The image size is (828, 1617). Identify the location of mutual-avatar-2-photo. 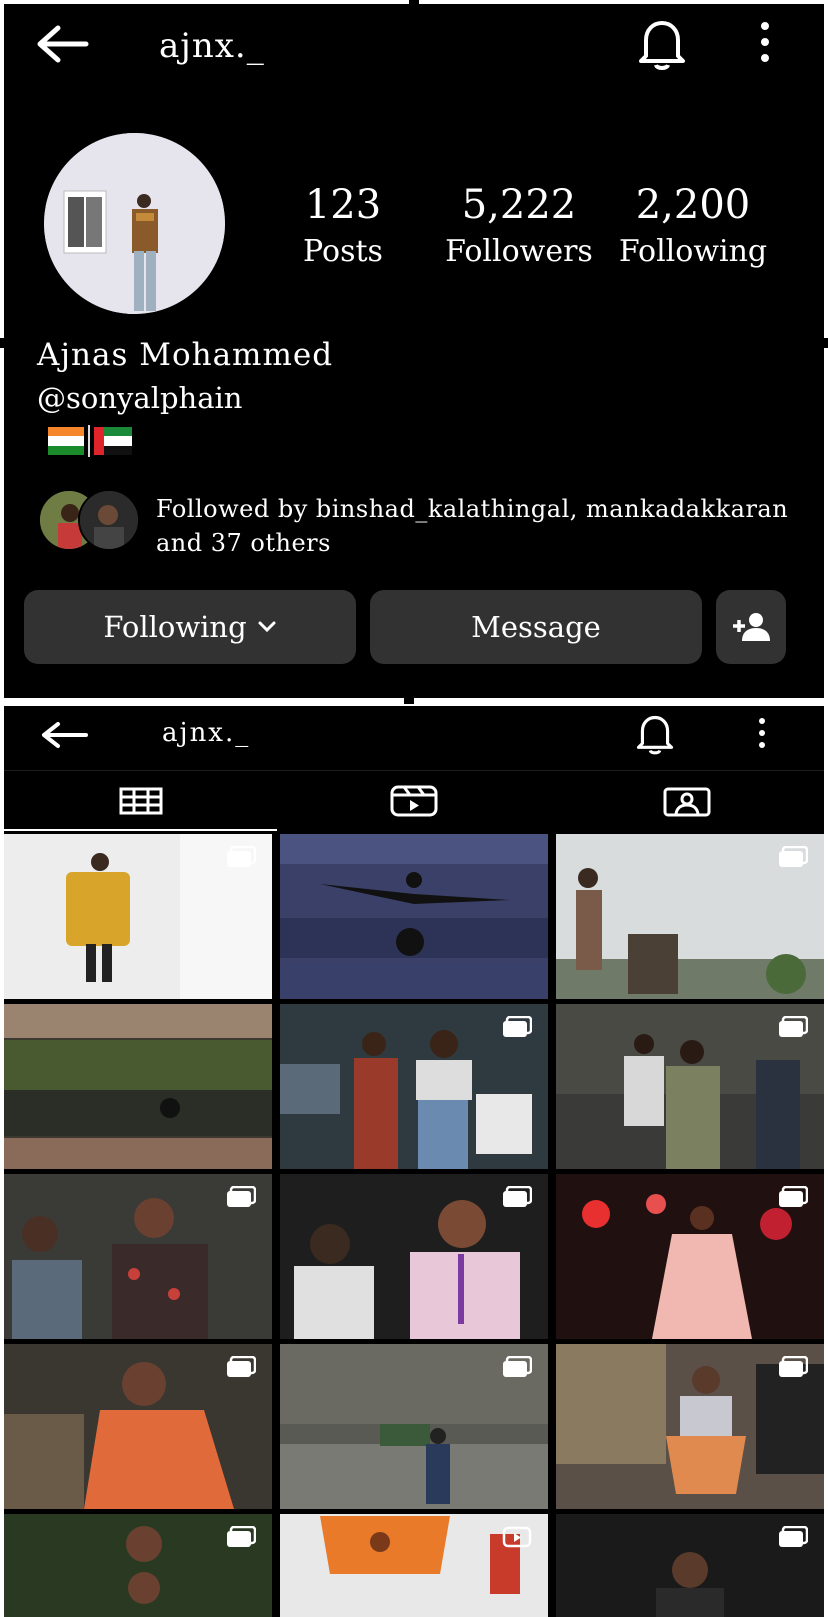
(109, 520).